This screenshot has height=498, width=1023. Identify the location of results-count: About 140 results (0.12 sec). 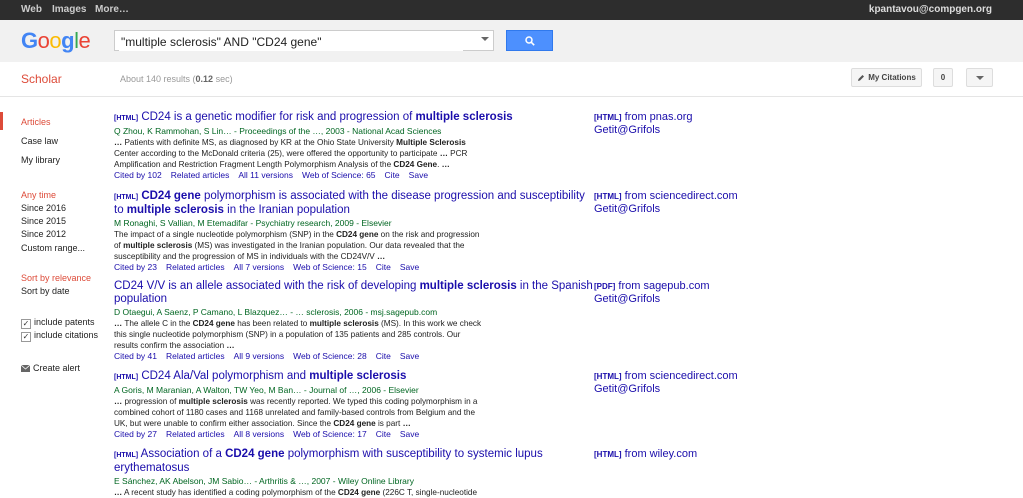
(176, 79).